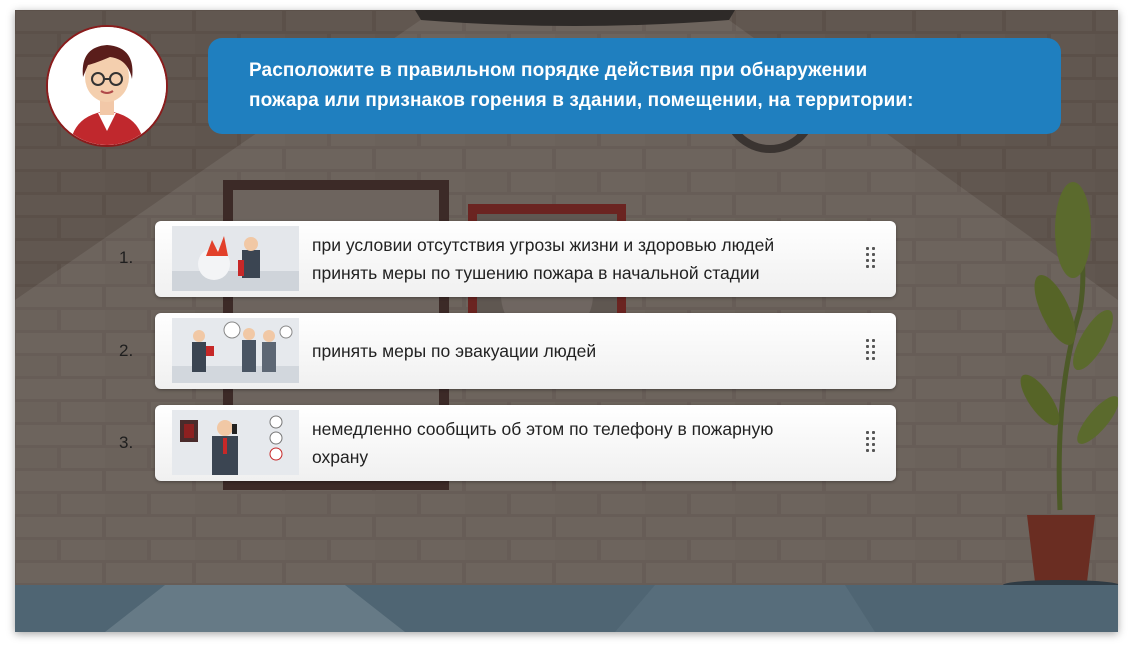 The height and width of the screenshot is (653, 1136). What do you see at coordinates (235, 350) in the screenshot?
I see `evacuation-icon` at bounding box center [235, 350].